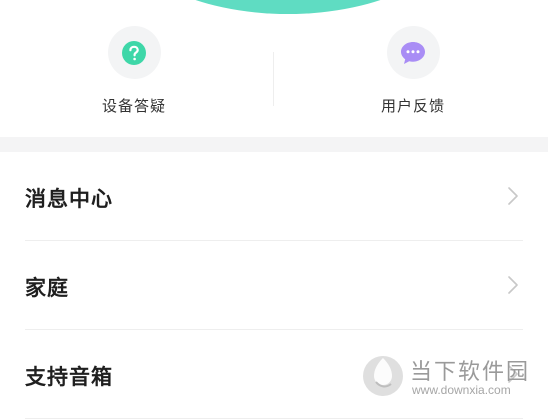  I want to click on question-circle-icon, so click(134, 52).